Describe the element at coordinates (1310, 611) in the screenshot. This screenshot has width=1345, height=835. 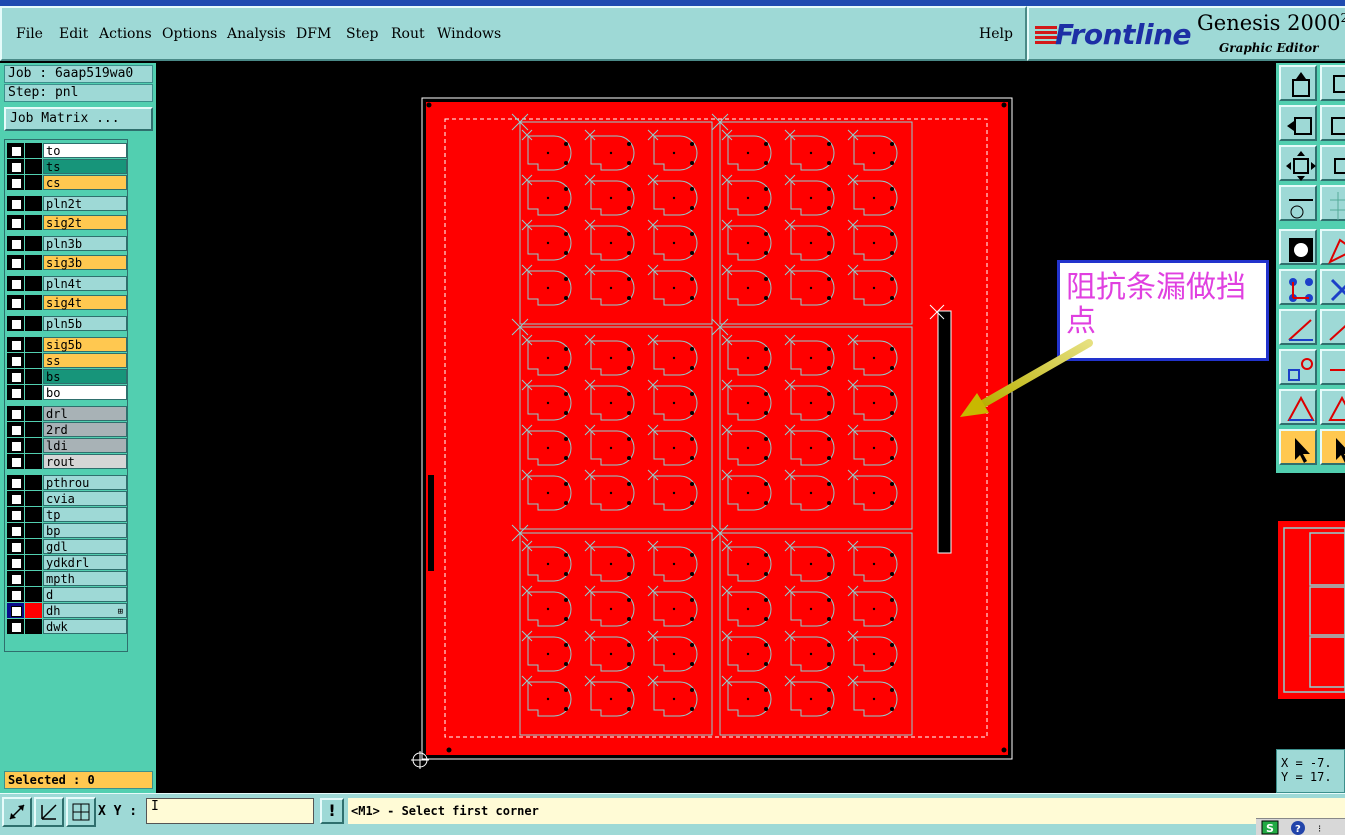
I see `minimap` at that location.